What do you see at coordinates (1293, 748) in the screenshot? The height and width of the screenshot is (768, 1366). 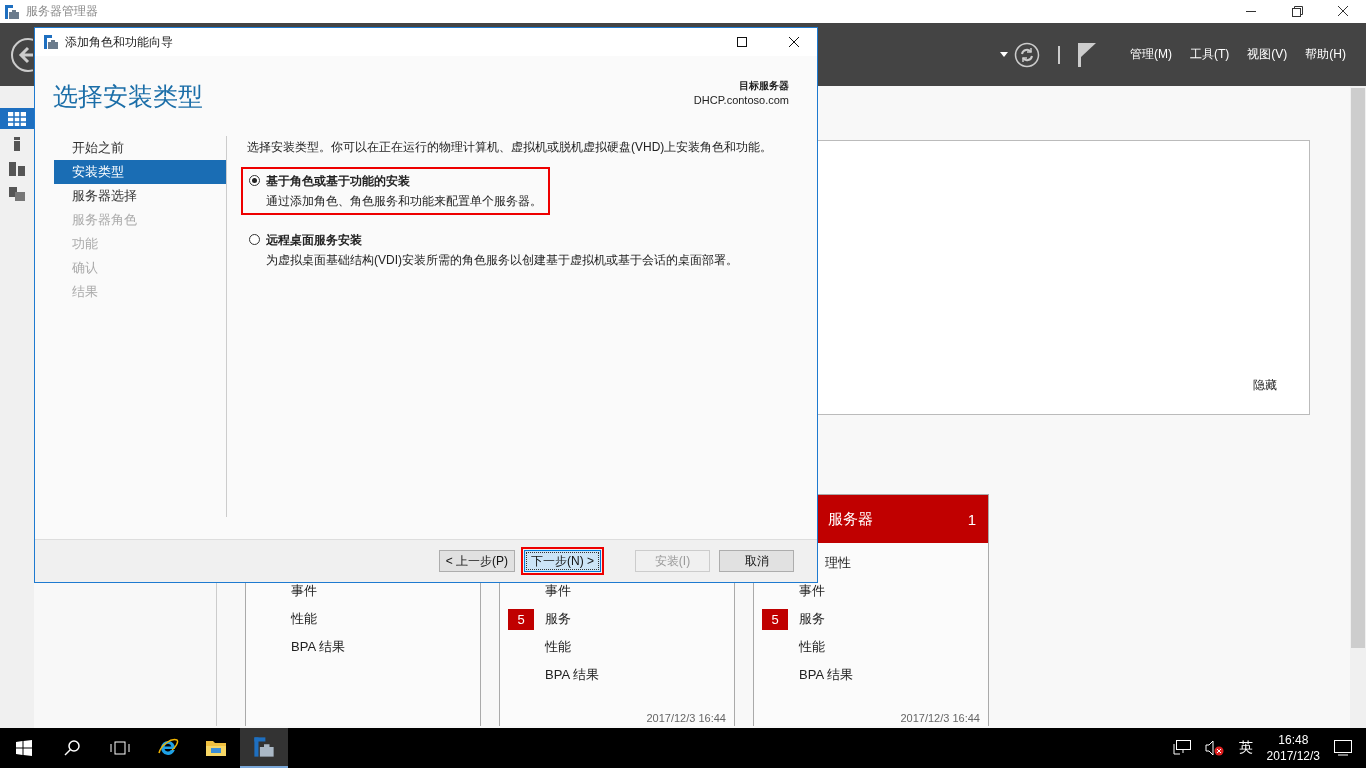 I see `clock: 16:48 2017/12/3` at bounding box center [1293, 748].